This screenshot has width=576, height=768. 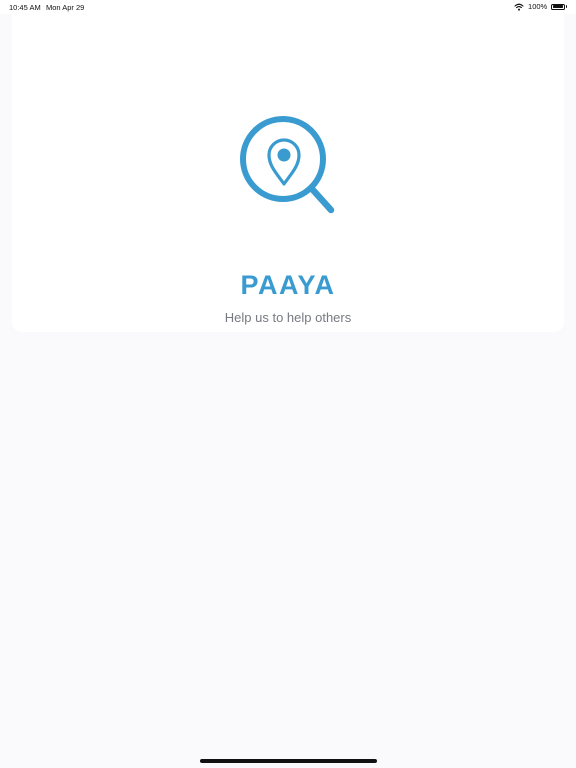 I want to click on home-indicator, so click(x=288, y=761).